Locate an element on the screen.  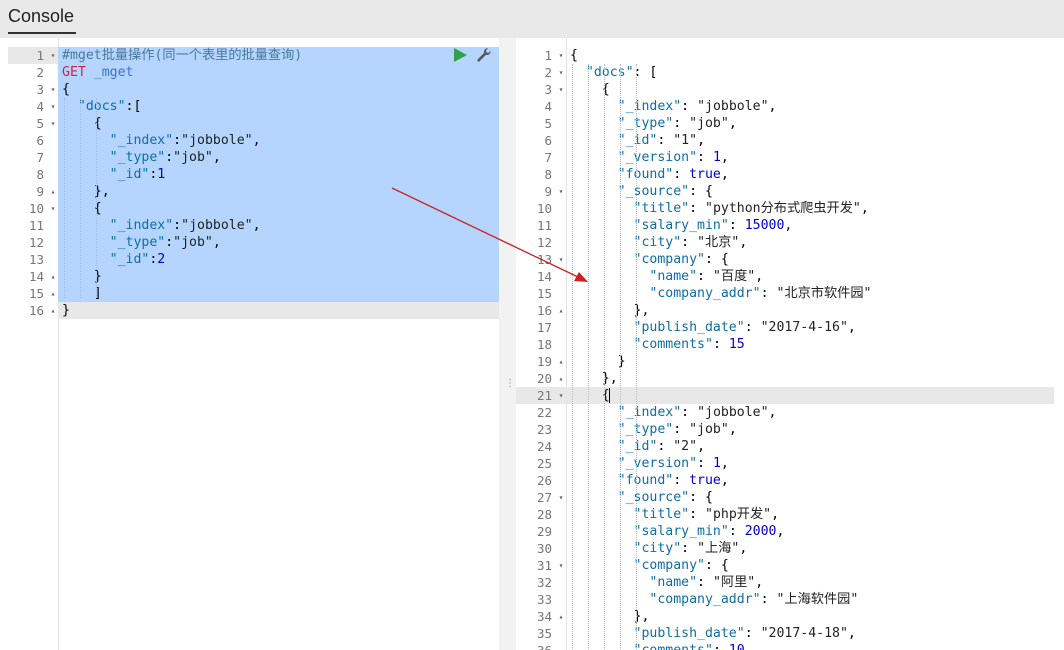
code-token: "_id" is located at coordinates (637, 140).